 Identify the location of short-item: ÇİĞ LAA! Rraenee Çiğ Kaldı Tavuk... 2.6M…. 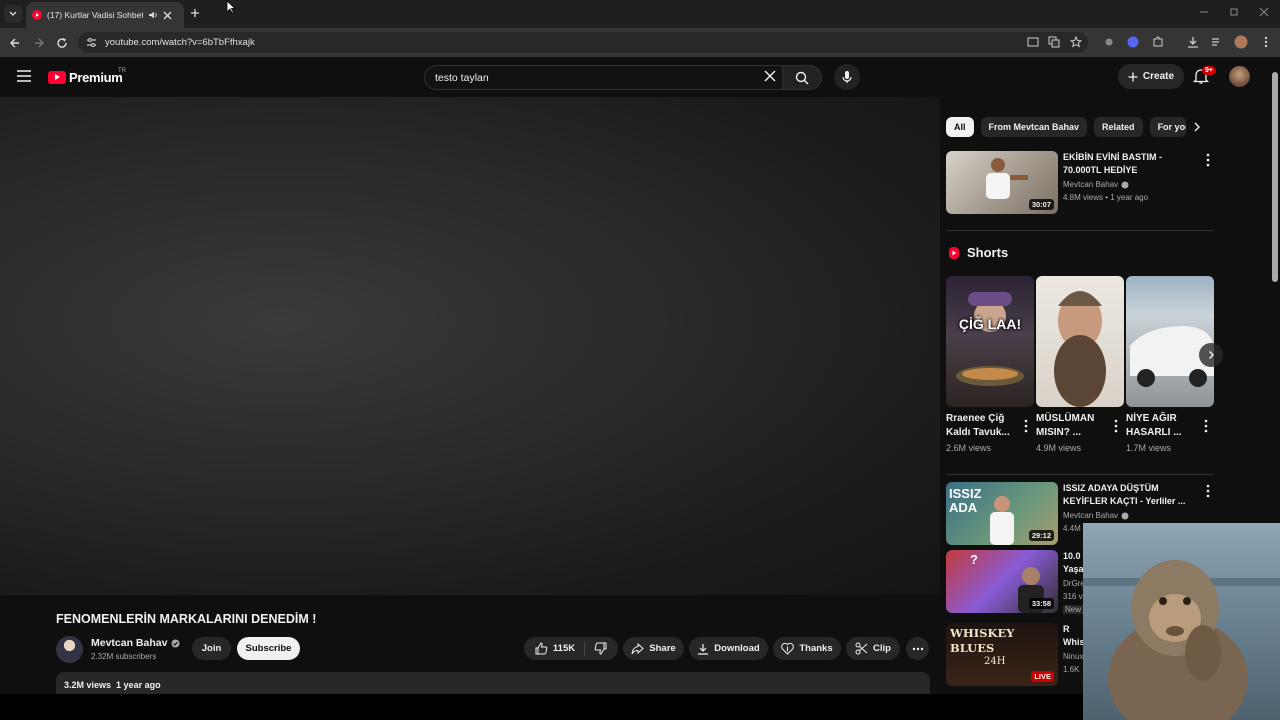
(990, 364).